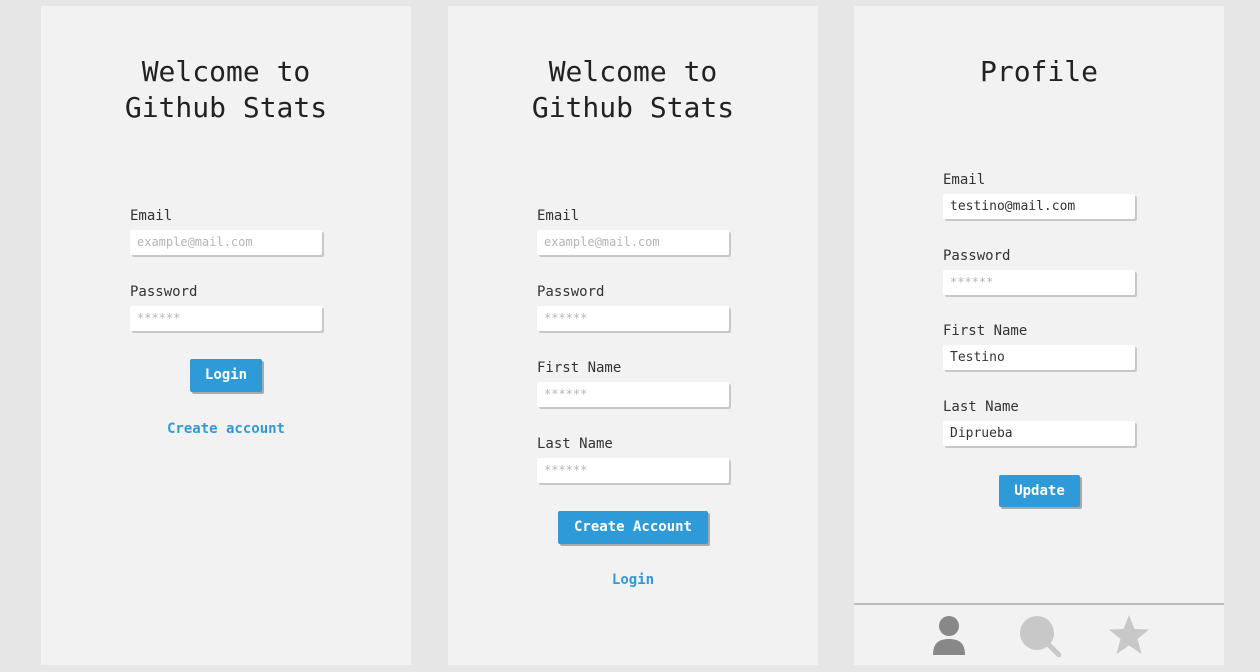 This screenshot has height=672, width=1260. Describe the element at coordinates (226, 429) in the screenshot. I see `create-account-link: Create account` at that location.